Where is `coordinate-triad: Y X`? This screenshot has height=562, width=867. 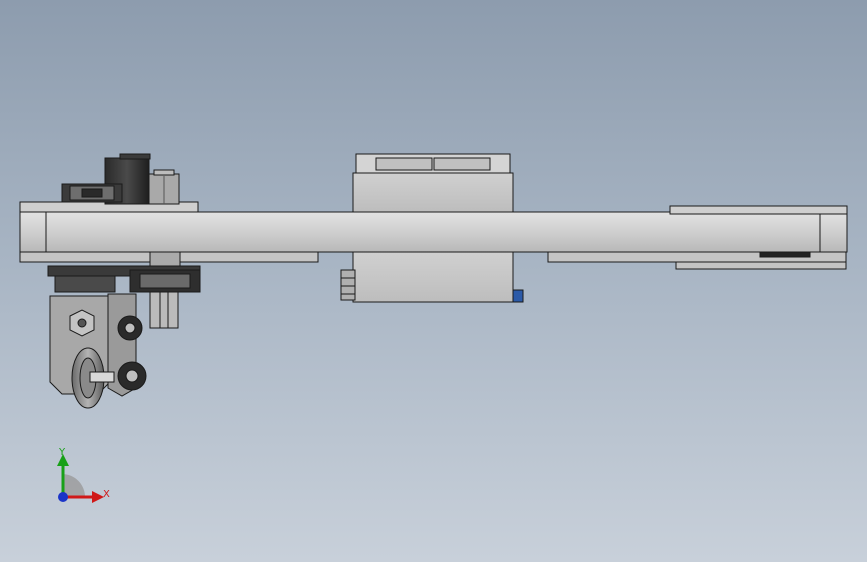
coordinate-triad: Y X is located at coordinates (83, 475).